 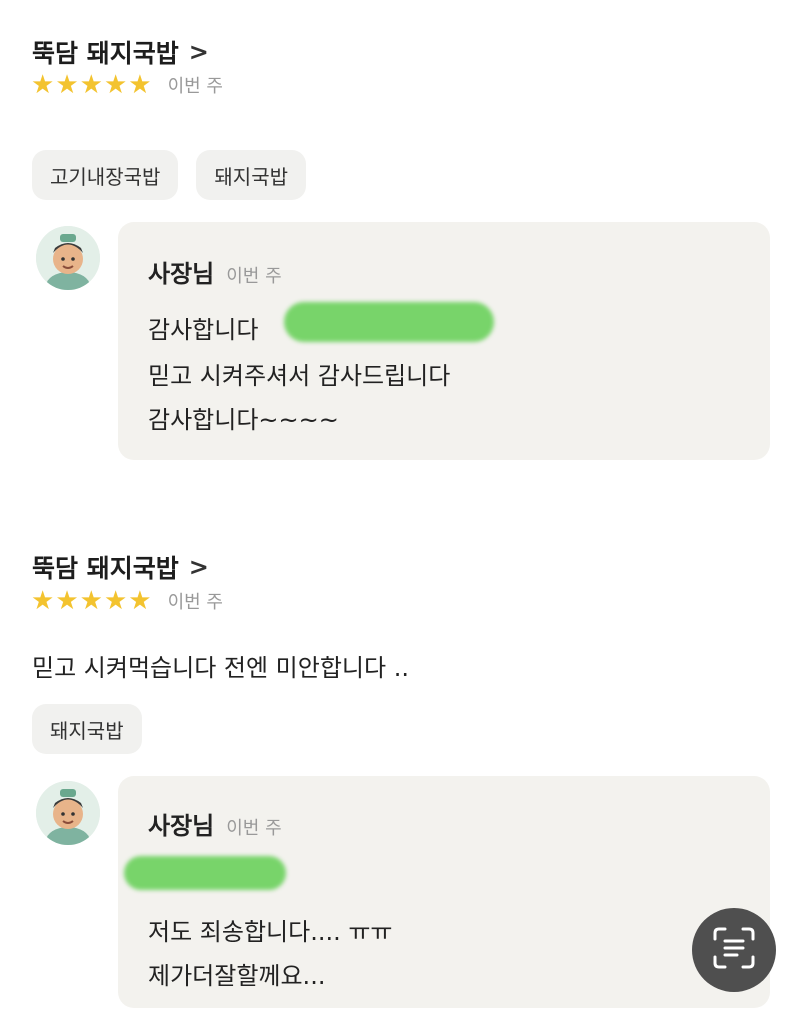 I want to click on menu-chip: 고기내장국밥, so click(x=105, y=175).